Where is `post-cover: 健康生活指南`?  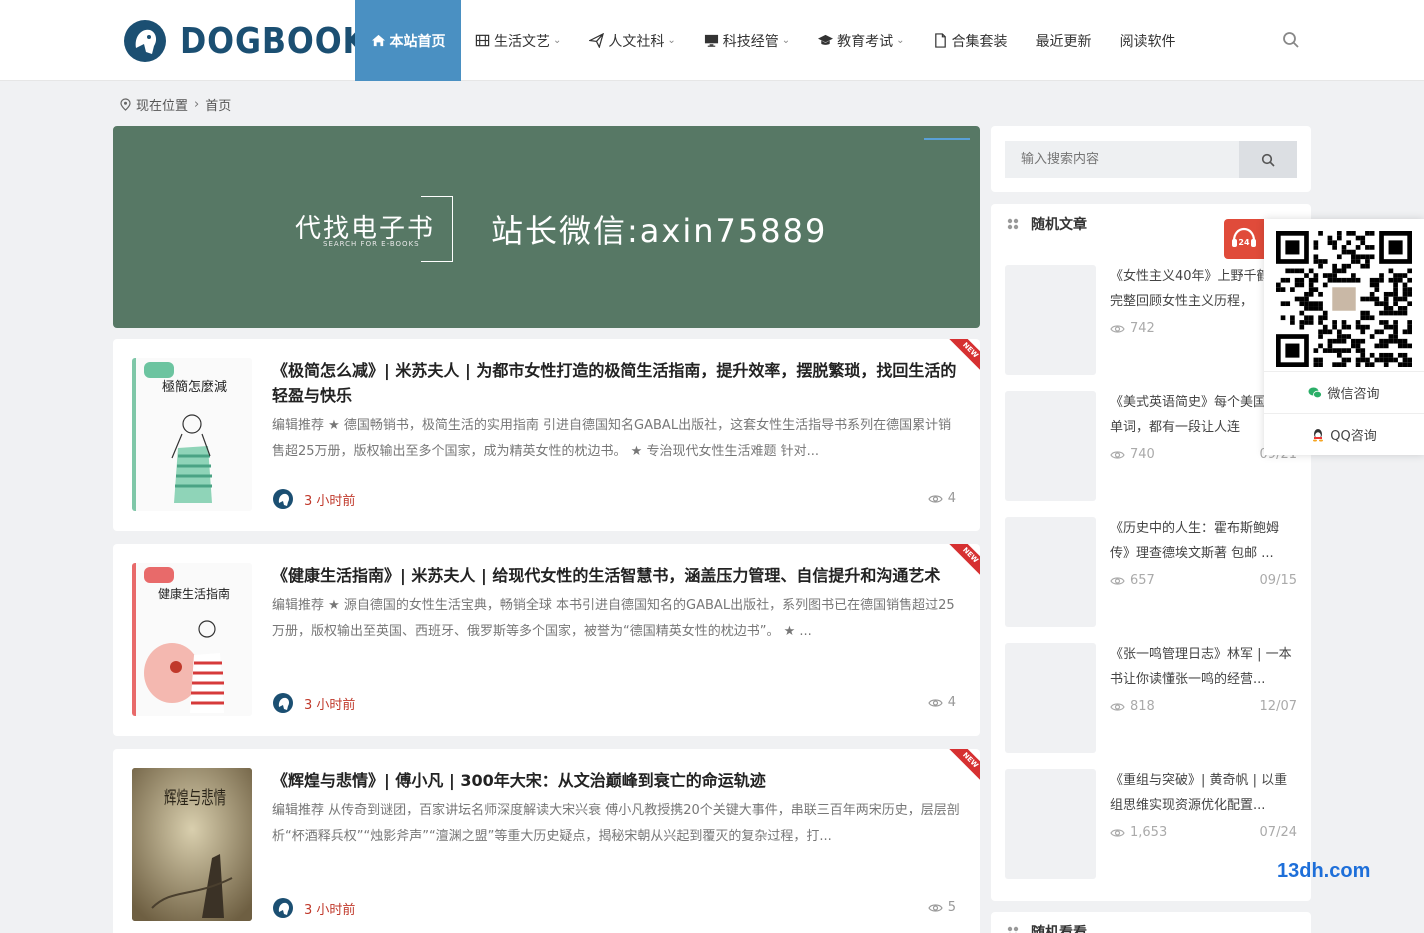 post-cover: 健康生活指南 is located at coordinates (192, 639).